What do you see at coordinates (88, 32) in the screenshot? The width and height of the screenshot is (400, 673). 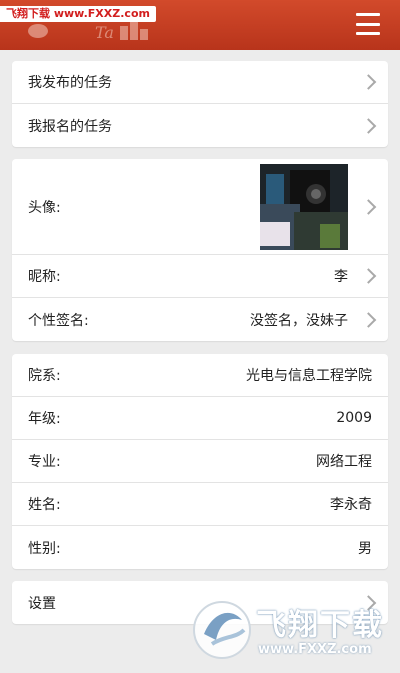 I see `header-logo-decoration: Ta` at bounding box center [88, 32].